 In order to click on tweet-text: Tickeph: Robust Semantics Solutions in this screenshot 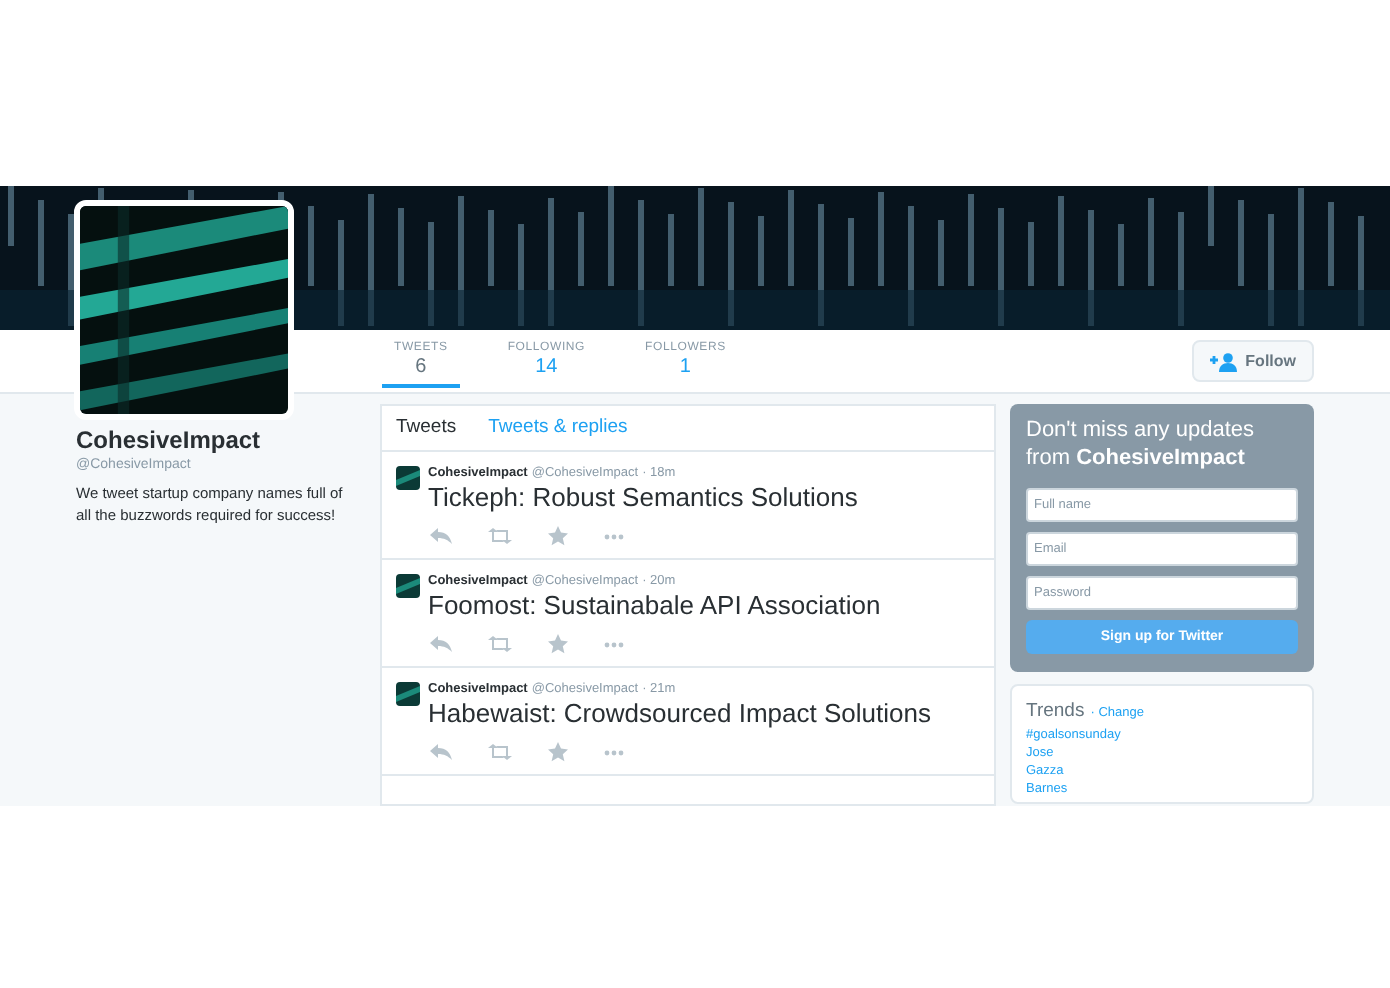, I will do `click(643, 497)`.